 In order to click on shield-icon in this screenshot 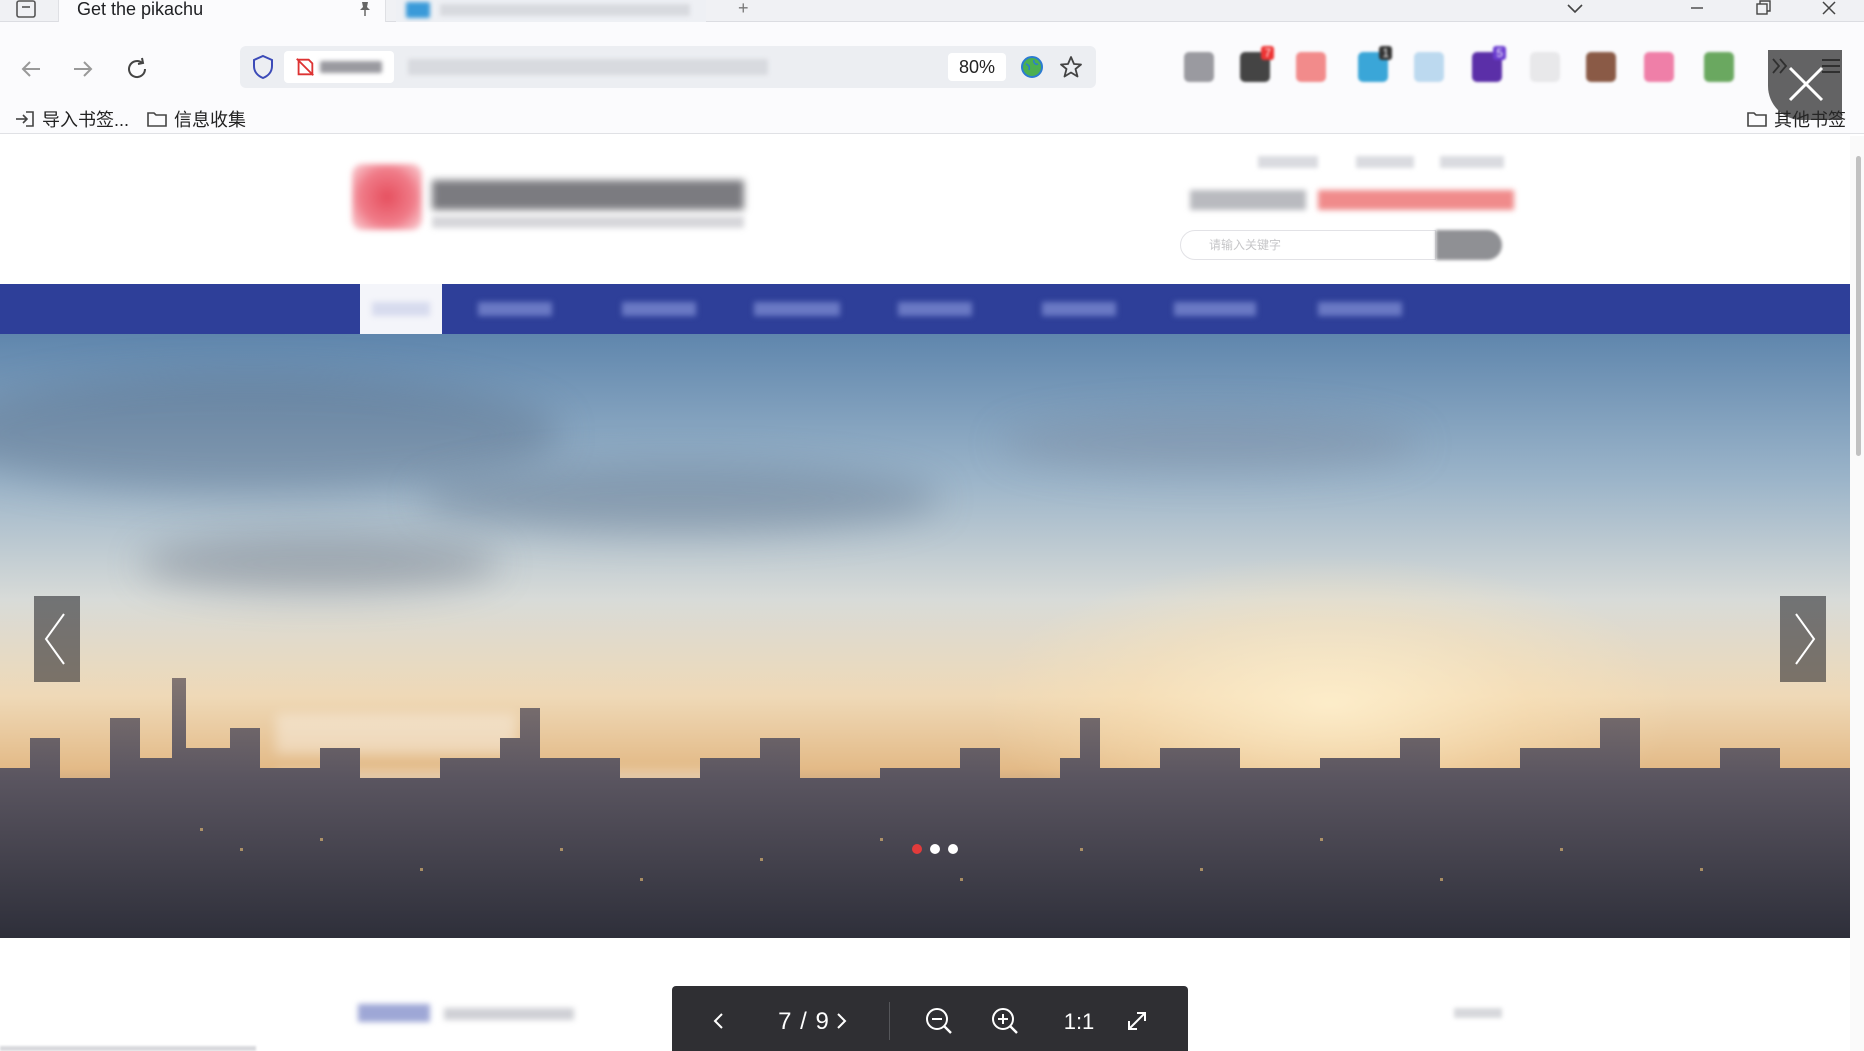, I will do `click(263, 67)`.